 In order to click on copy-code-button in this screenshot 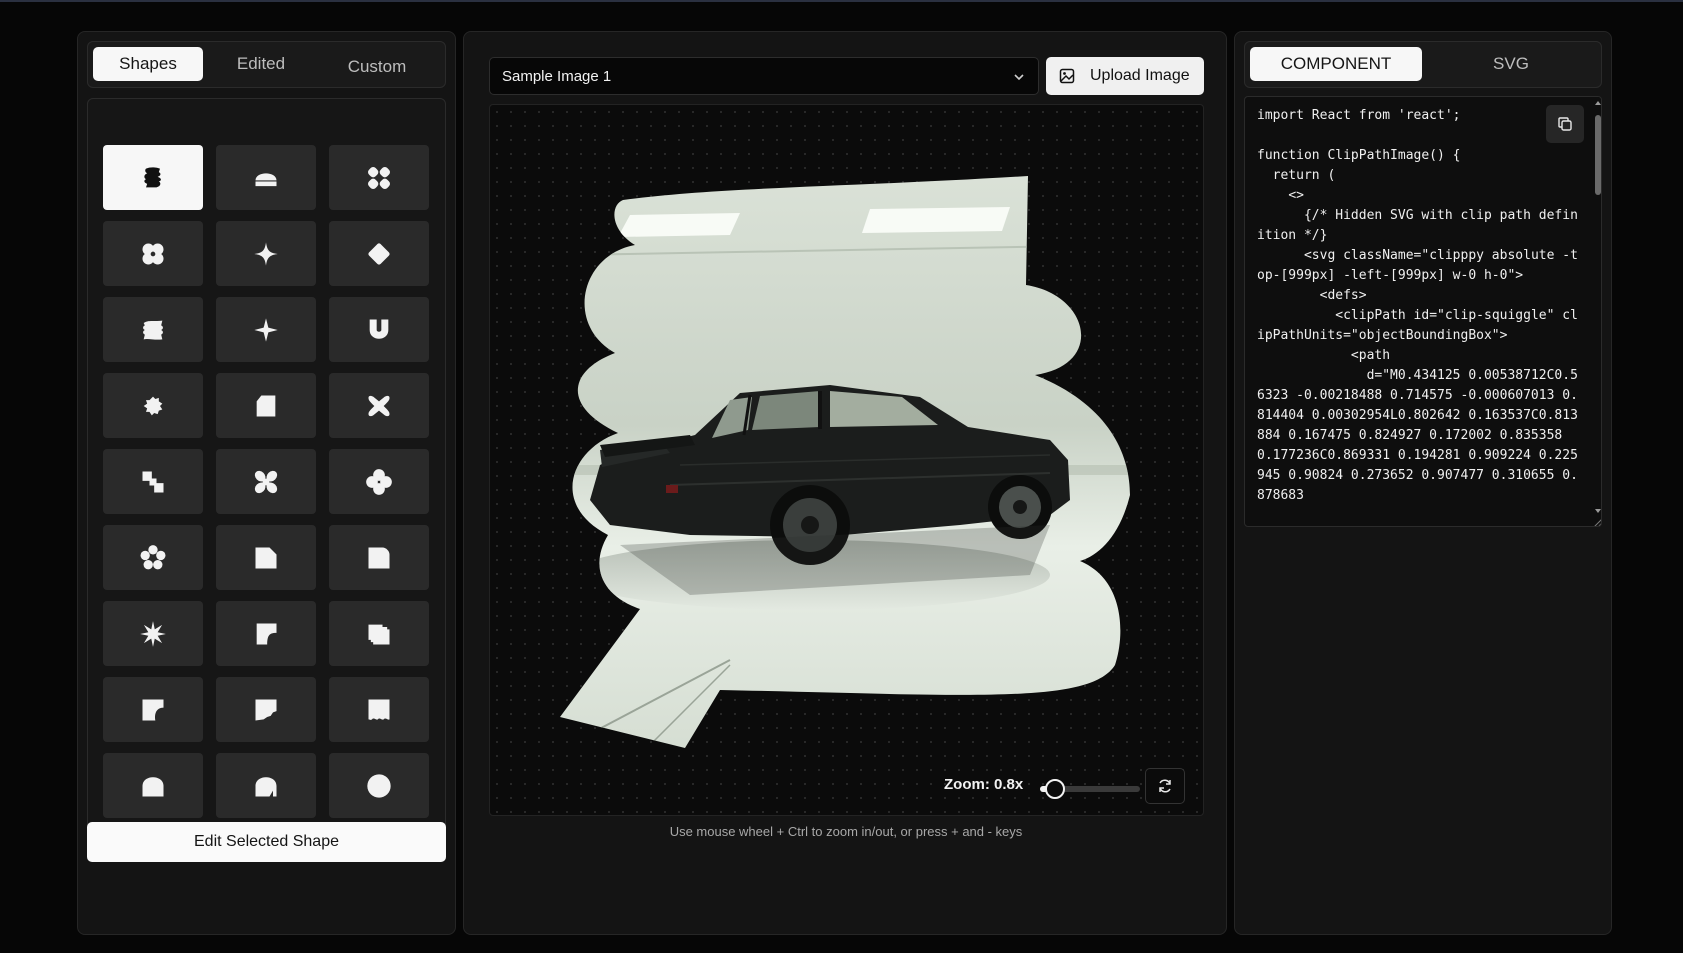, I will do `click(1565, 124)`.